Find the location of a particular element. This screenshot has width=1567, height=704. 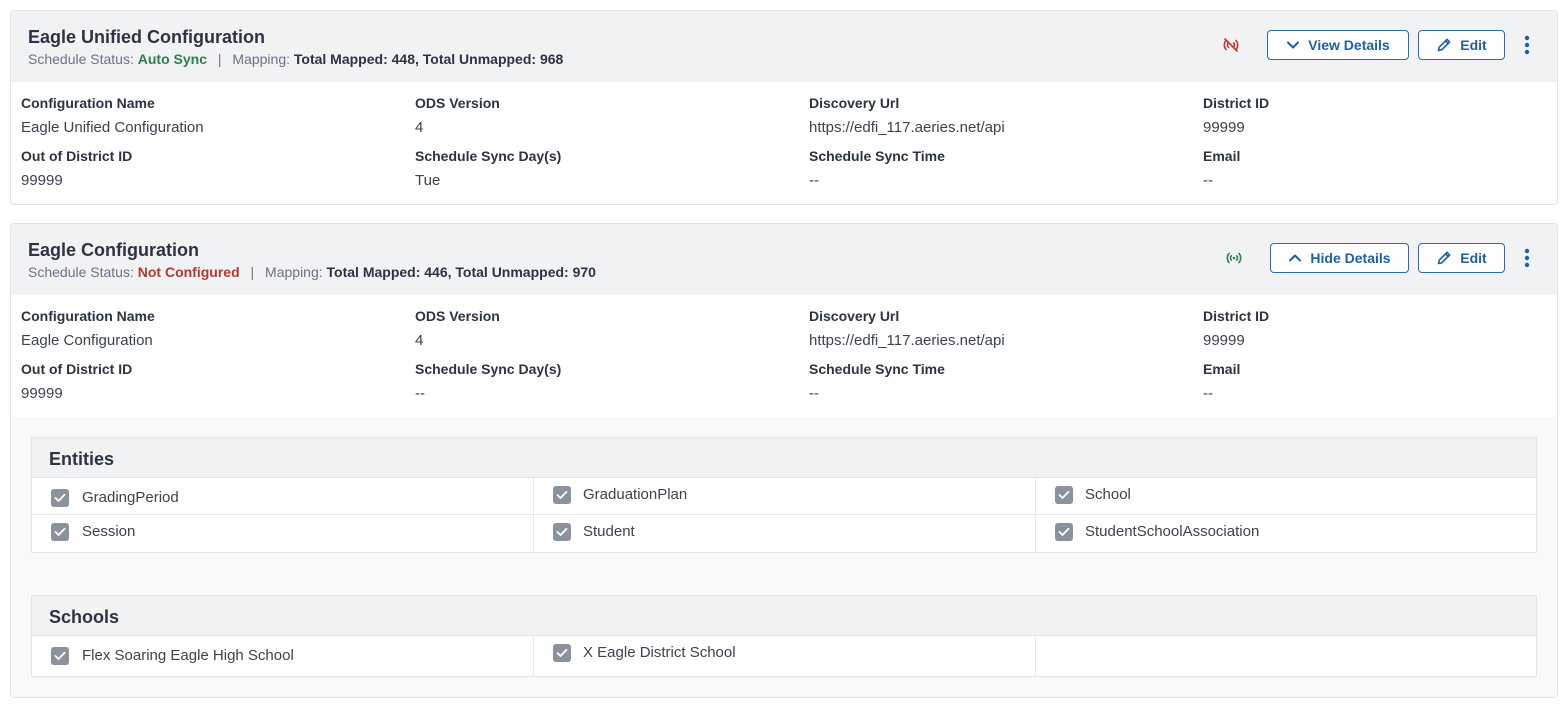

entity-label: StudentSchoolAssociation is located at coordinates (1172, 531).